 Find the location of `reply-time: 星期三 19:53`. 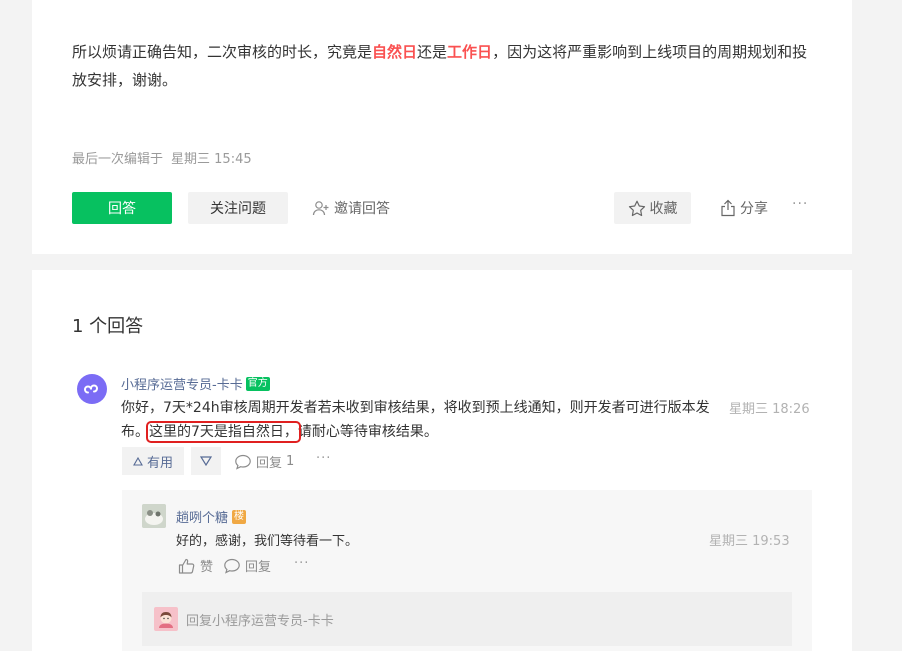

reply-time: 星期三 19:53 is located at coordinates (749, 541).